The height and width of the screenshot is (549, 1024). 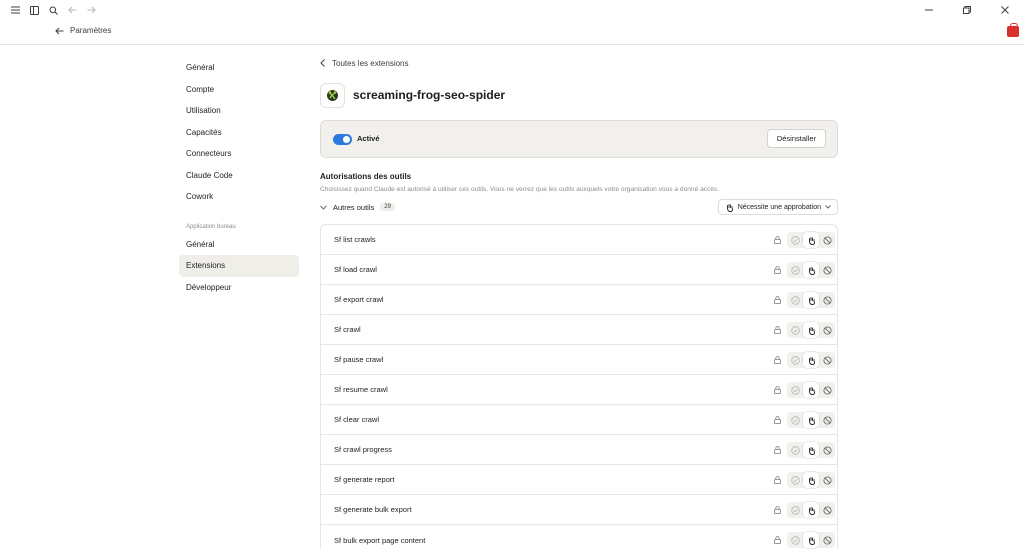 What do you see at coordinates (239, 68) in the screenshot?
I see `sidebar-item-general: Général` at bounding box center [239, 68].